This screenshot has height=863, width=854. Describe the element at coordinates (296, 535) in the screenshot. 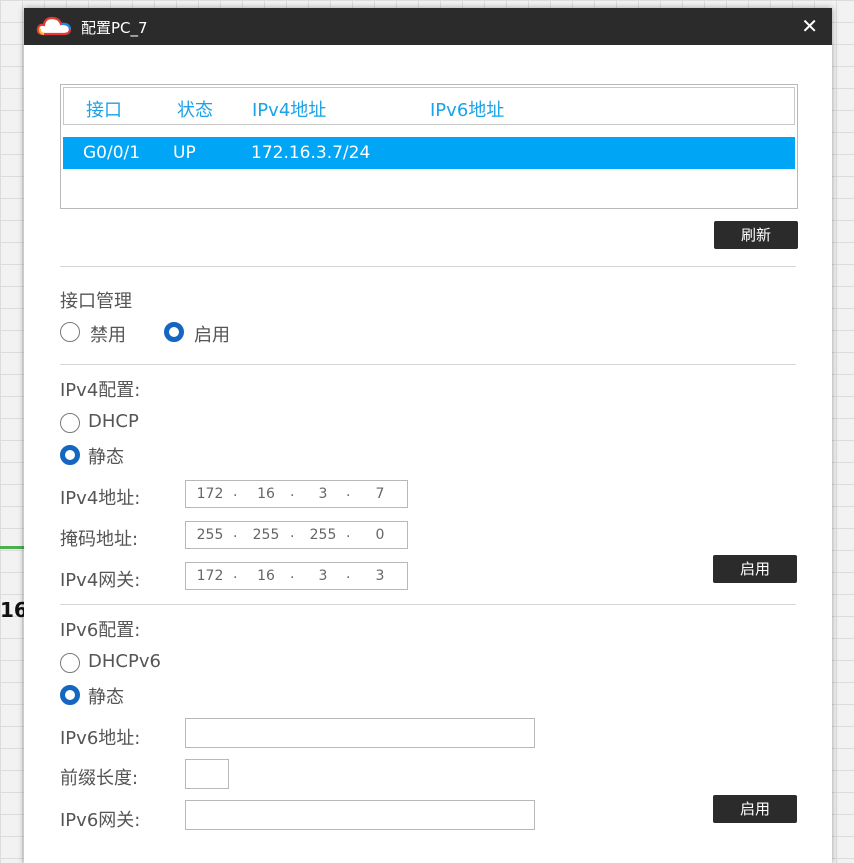

I see `ipv4-mask-input: 255 . 255 . 255 . 0` at that location.